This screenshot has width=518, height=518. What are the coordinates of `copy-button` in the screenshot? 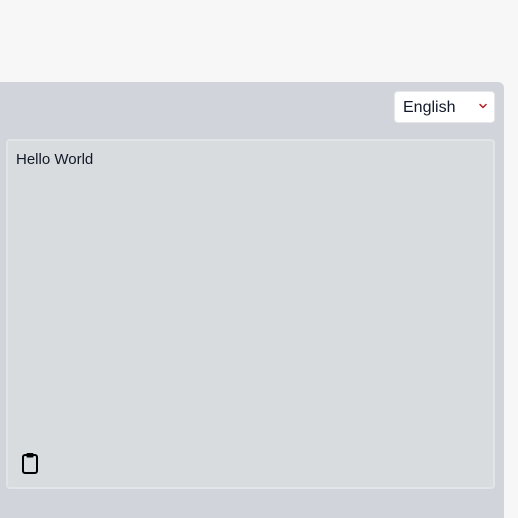 It's located at (30, 463).